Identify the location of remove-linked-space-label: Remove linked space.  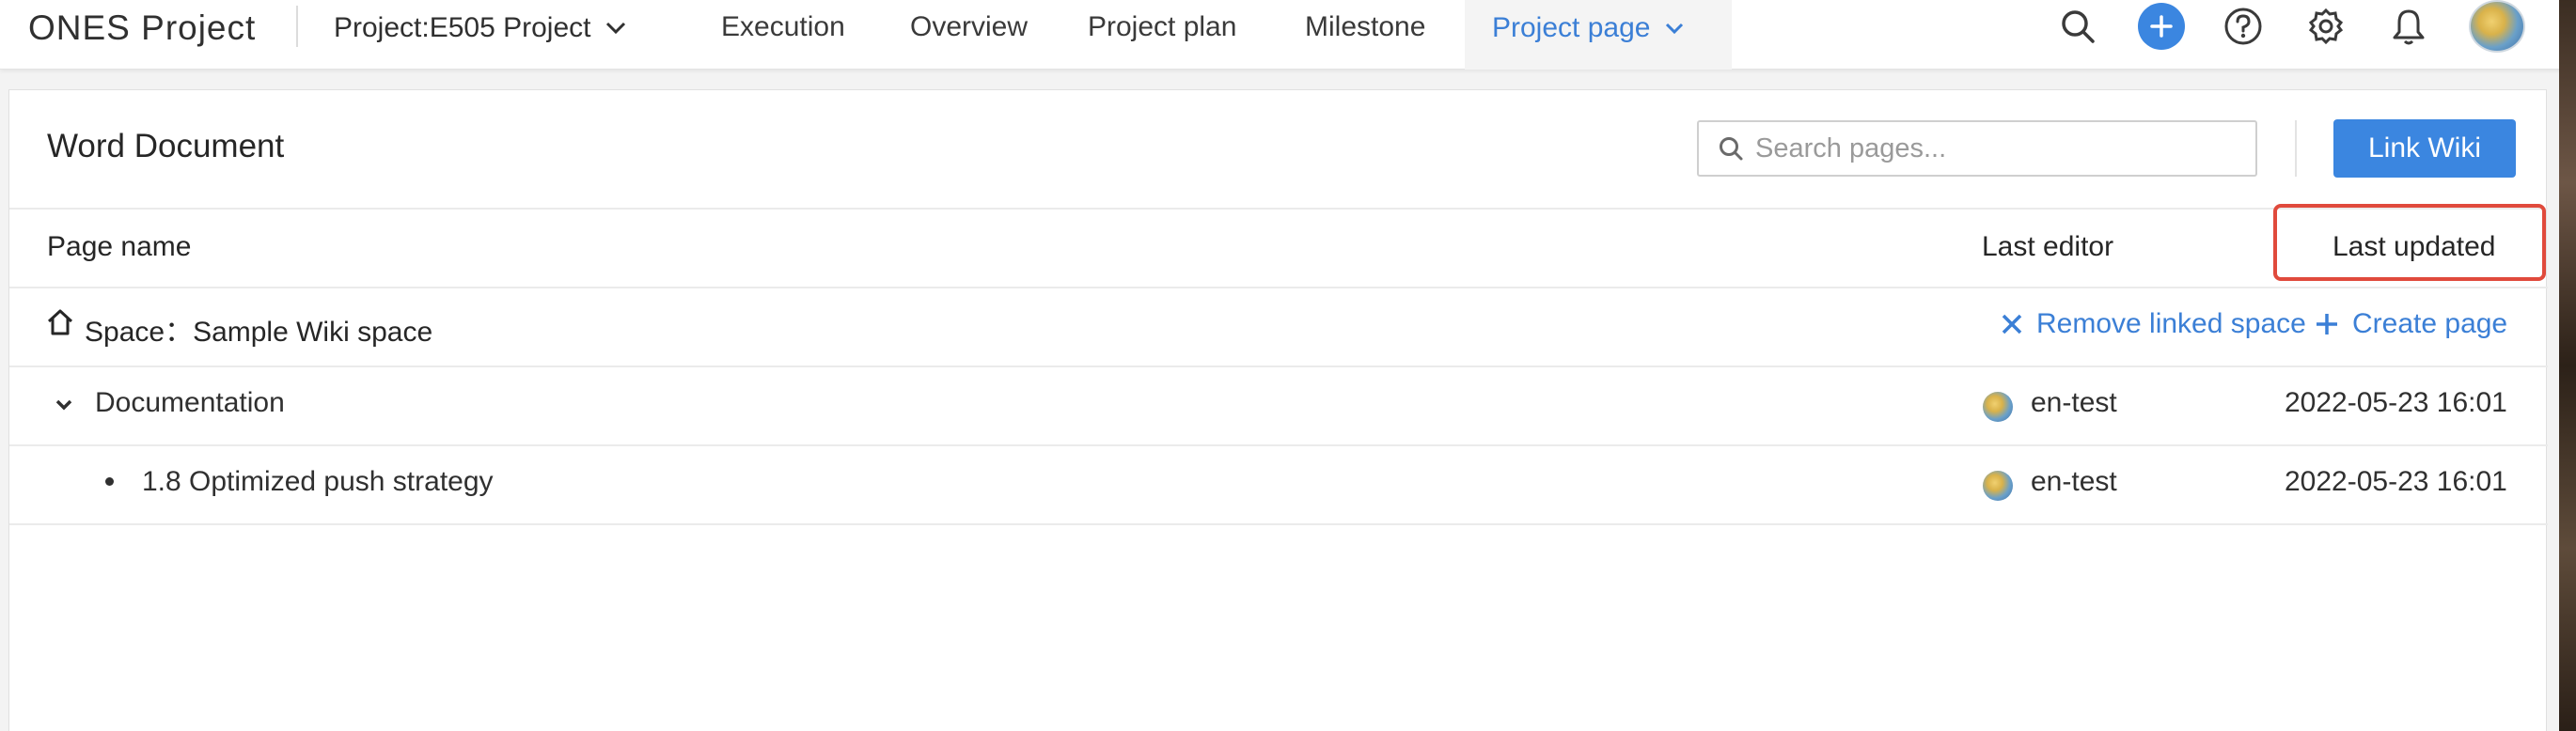
(2171, 323).